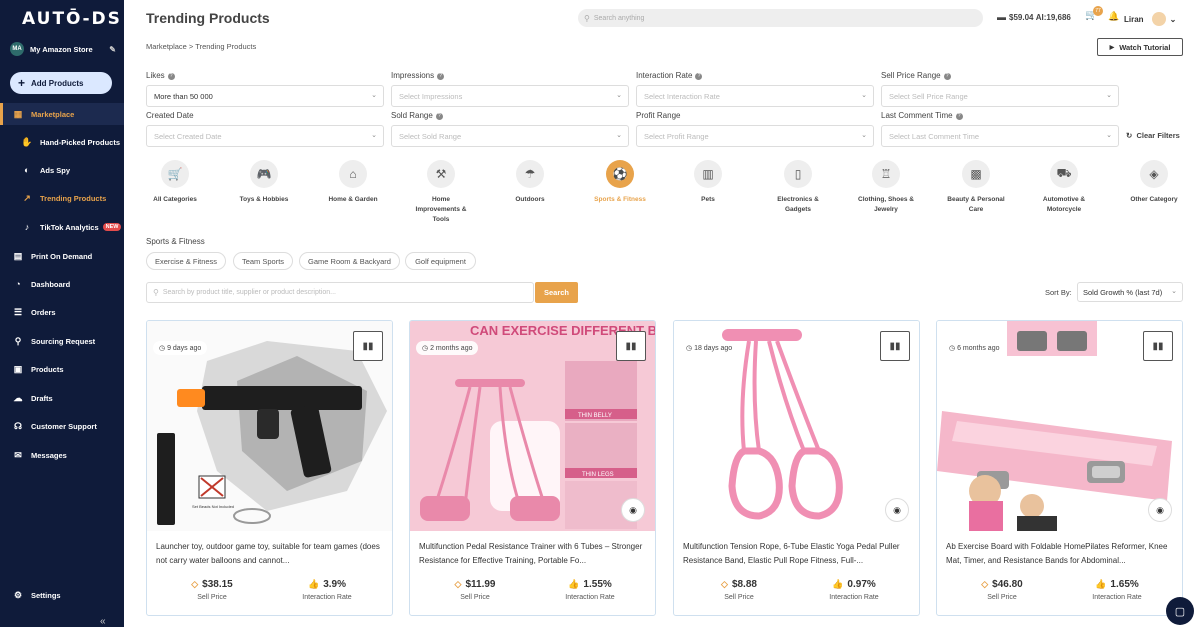 This screenshot has height=627, width=1200. What do you see at coordinates (175, 182) in the screenshot?
I see `category-all: 🛒 All Categories` at bounding box center [175, 182].